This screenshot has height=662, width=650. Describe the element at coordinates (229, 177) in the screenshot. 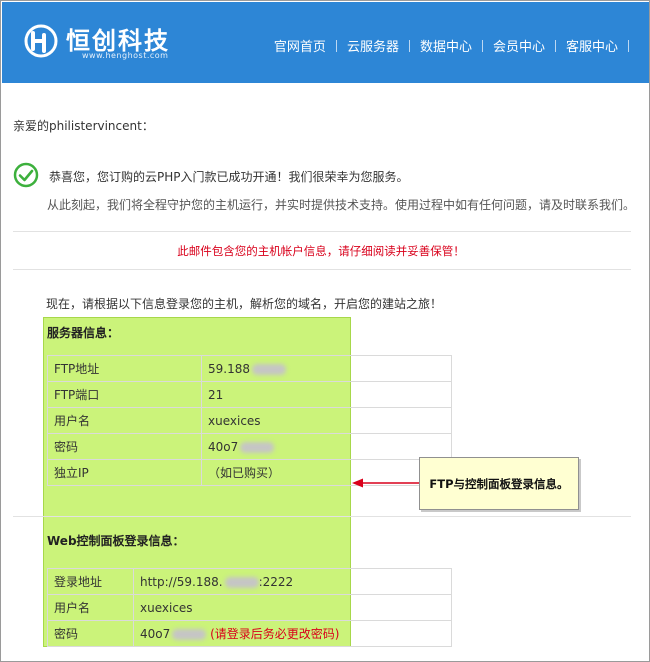

I see `congrats-message: 恭喜您，您订购的云PHP入门款已成功开通！我们很荣幸为您服务。` at that location.